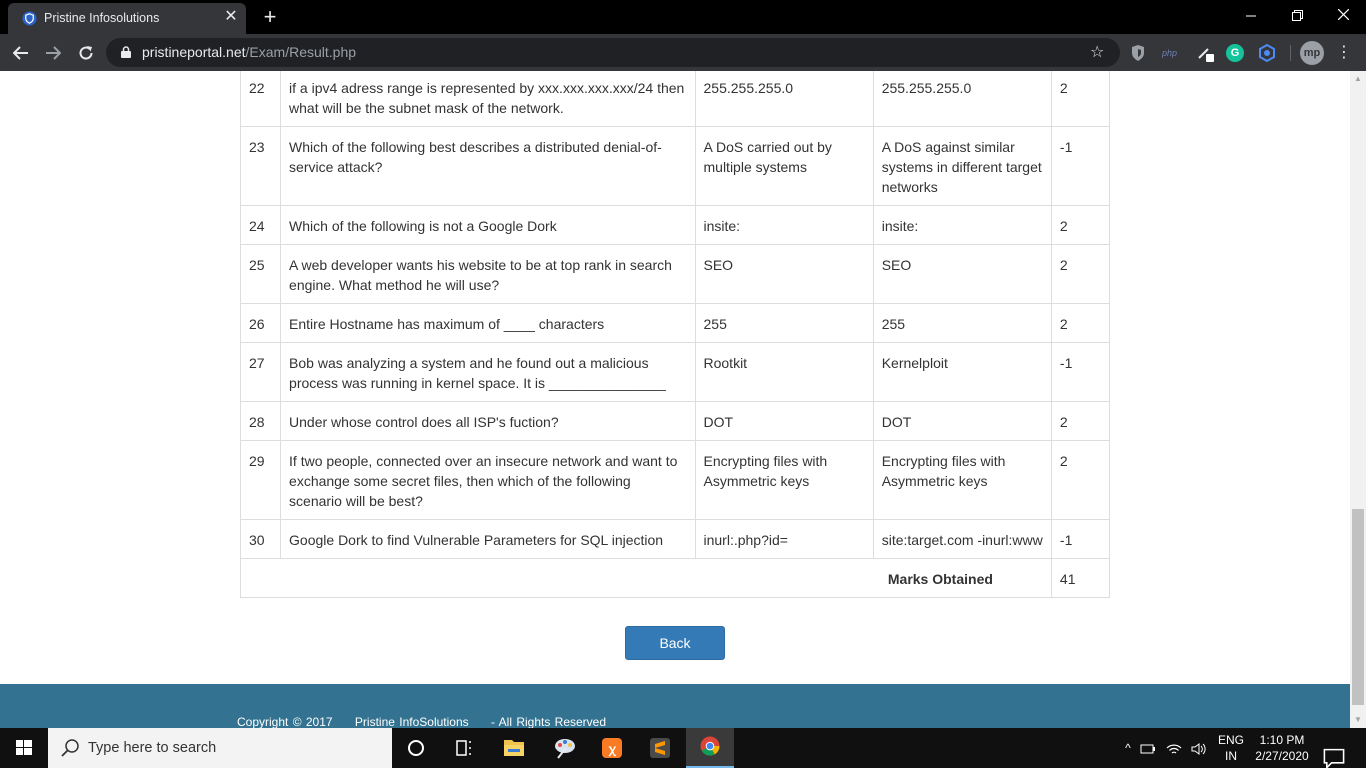 The image size is (1366, 768). I want to click on wifi-icon, so click(1174, 749).